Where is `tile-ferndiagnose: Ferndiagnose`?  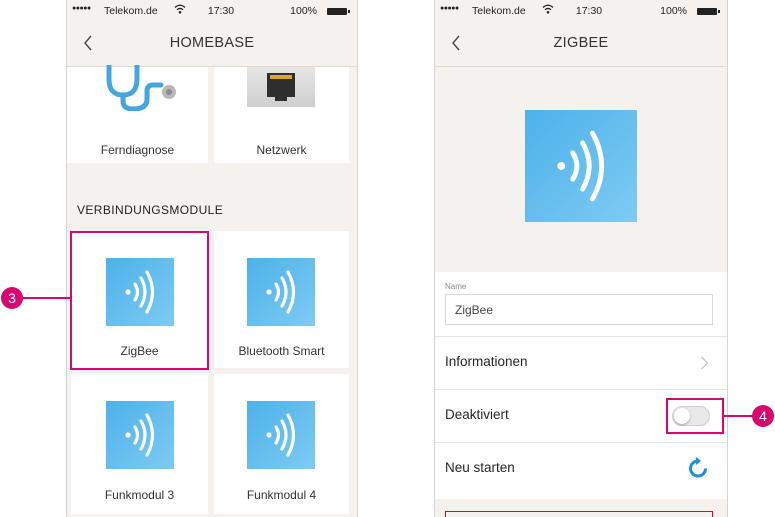
tile-ferndiagnose: Ferndiagnose is located at coordinates (137, 112).